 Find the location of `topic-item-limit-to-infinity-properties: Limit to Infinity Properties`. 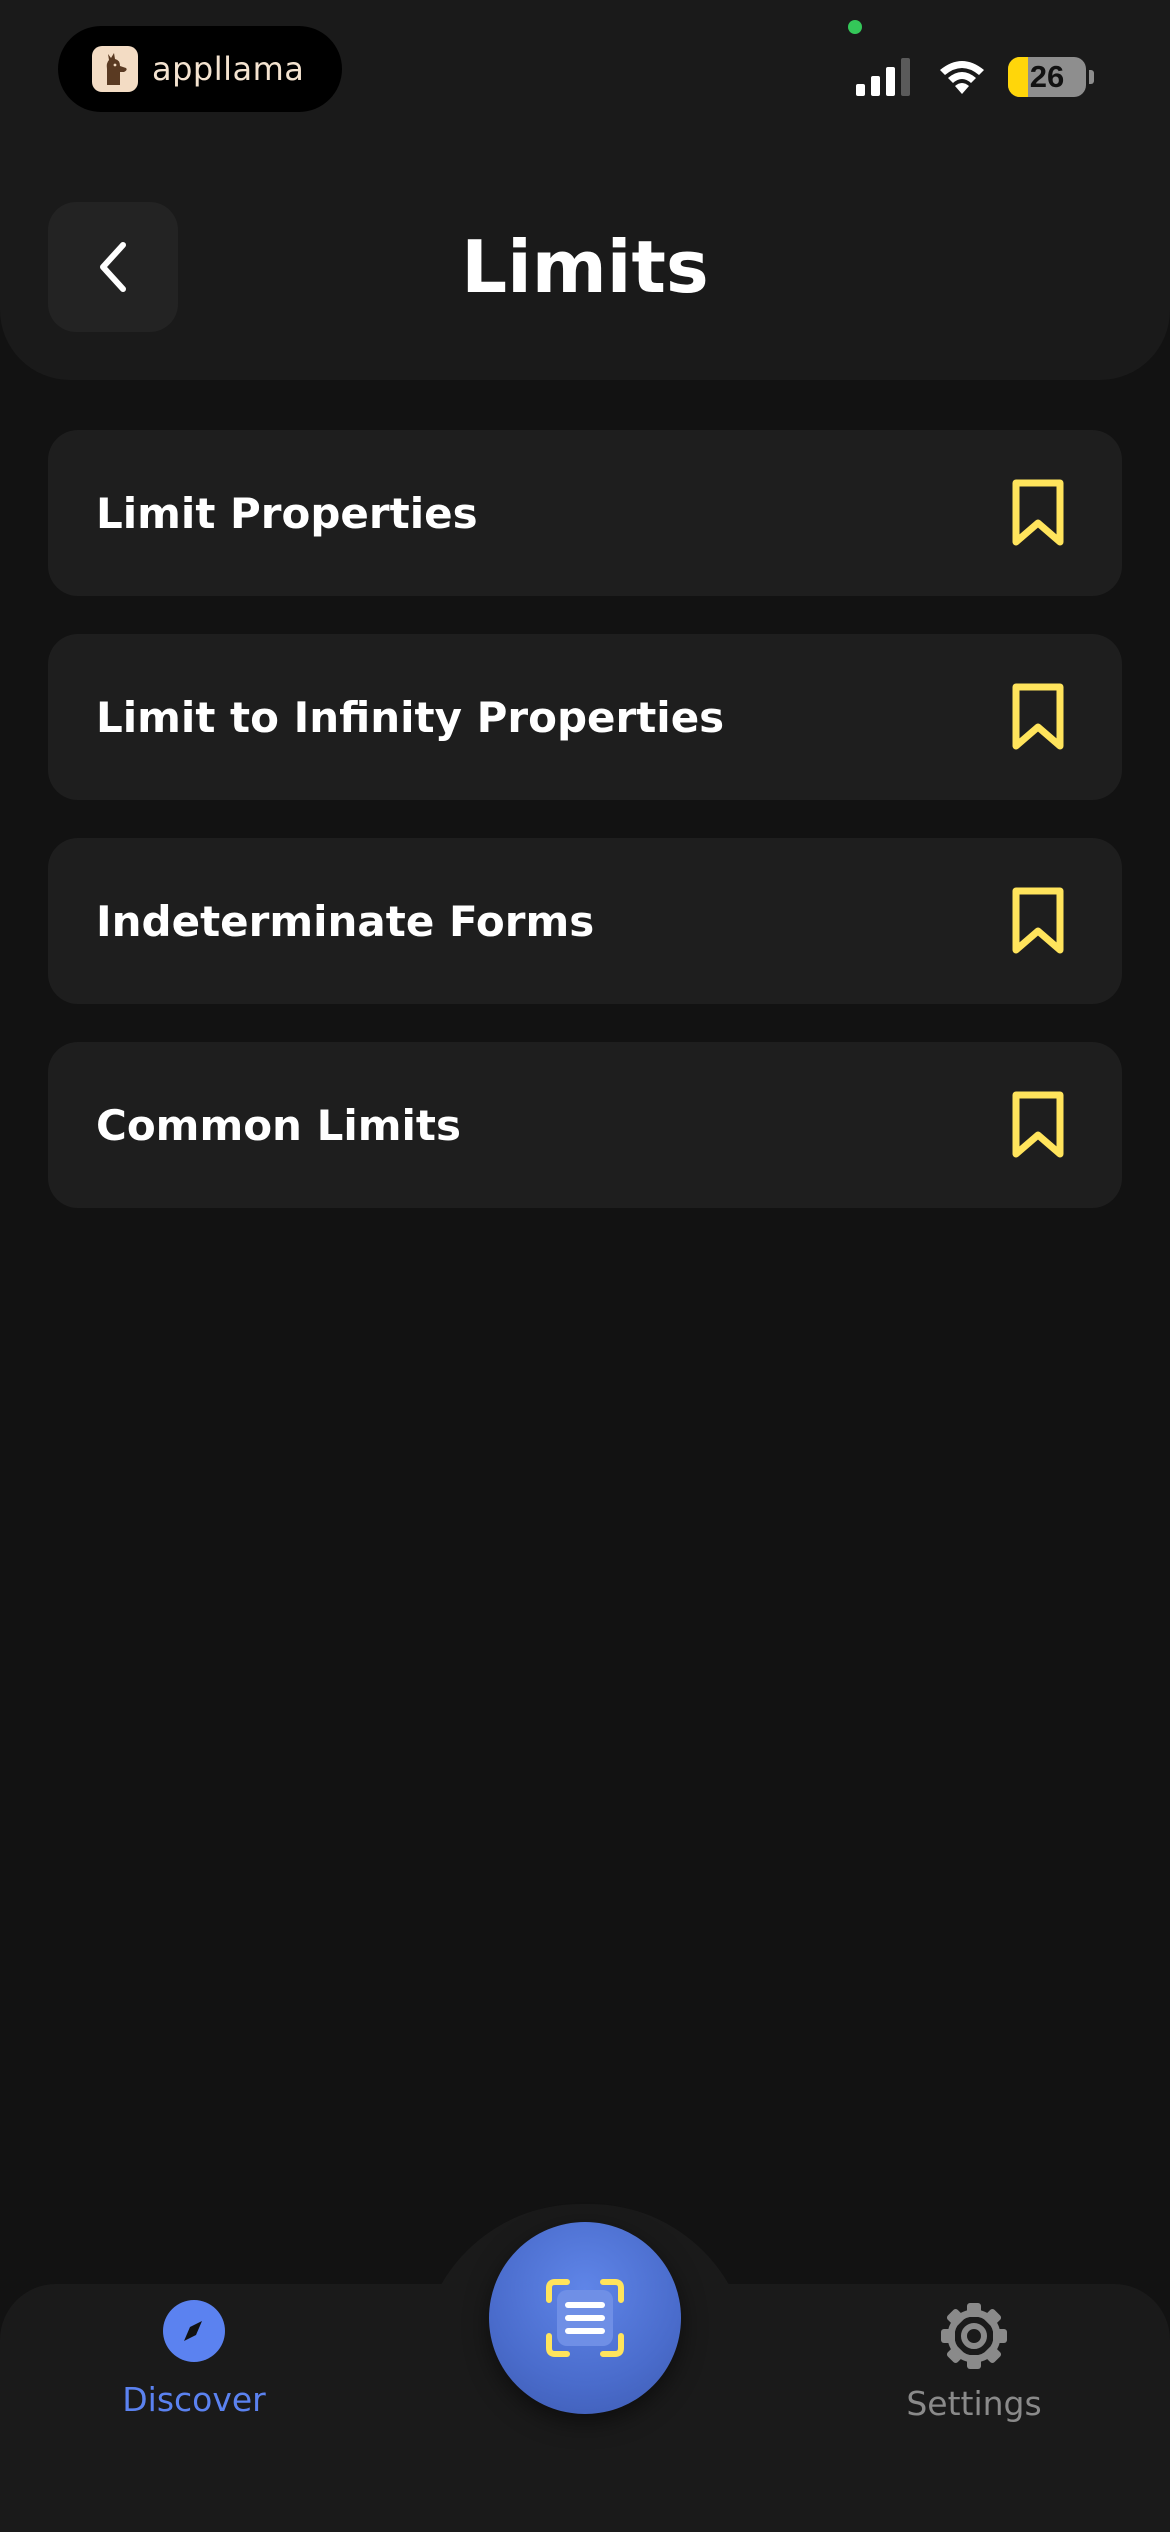

topic-item-limit-to-infinity-properties: Limit to Infinity Properties is located at coordinates (585, 717).